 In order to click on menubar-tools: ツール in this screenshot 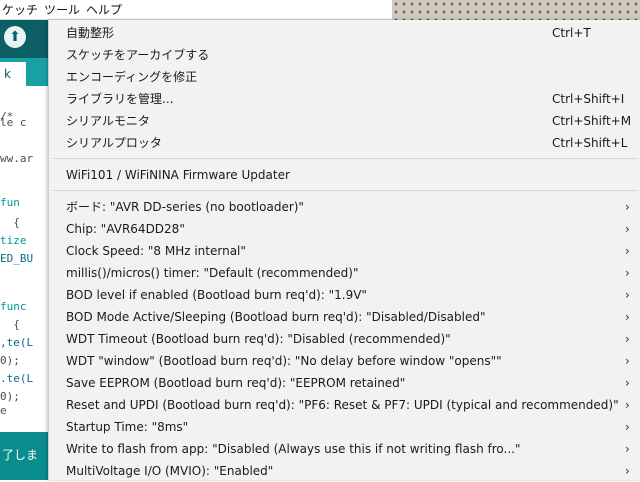, I will do `click(63, 9)`.